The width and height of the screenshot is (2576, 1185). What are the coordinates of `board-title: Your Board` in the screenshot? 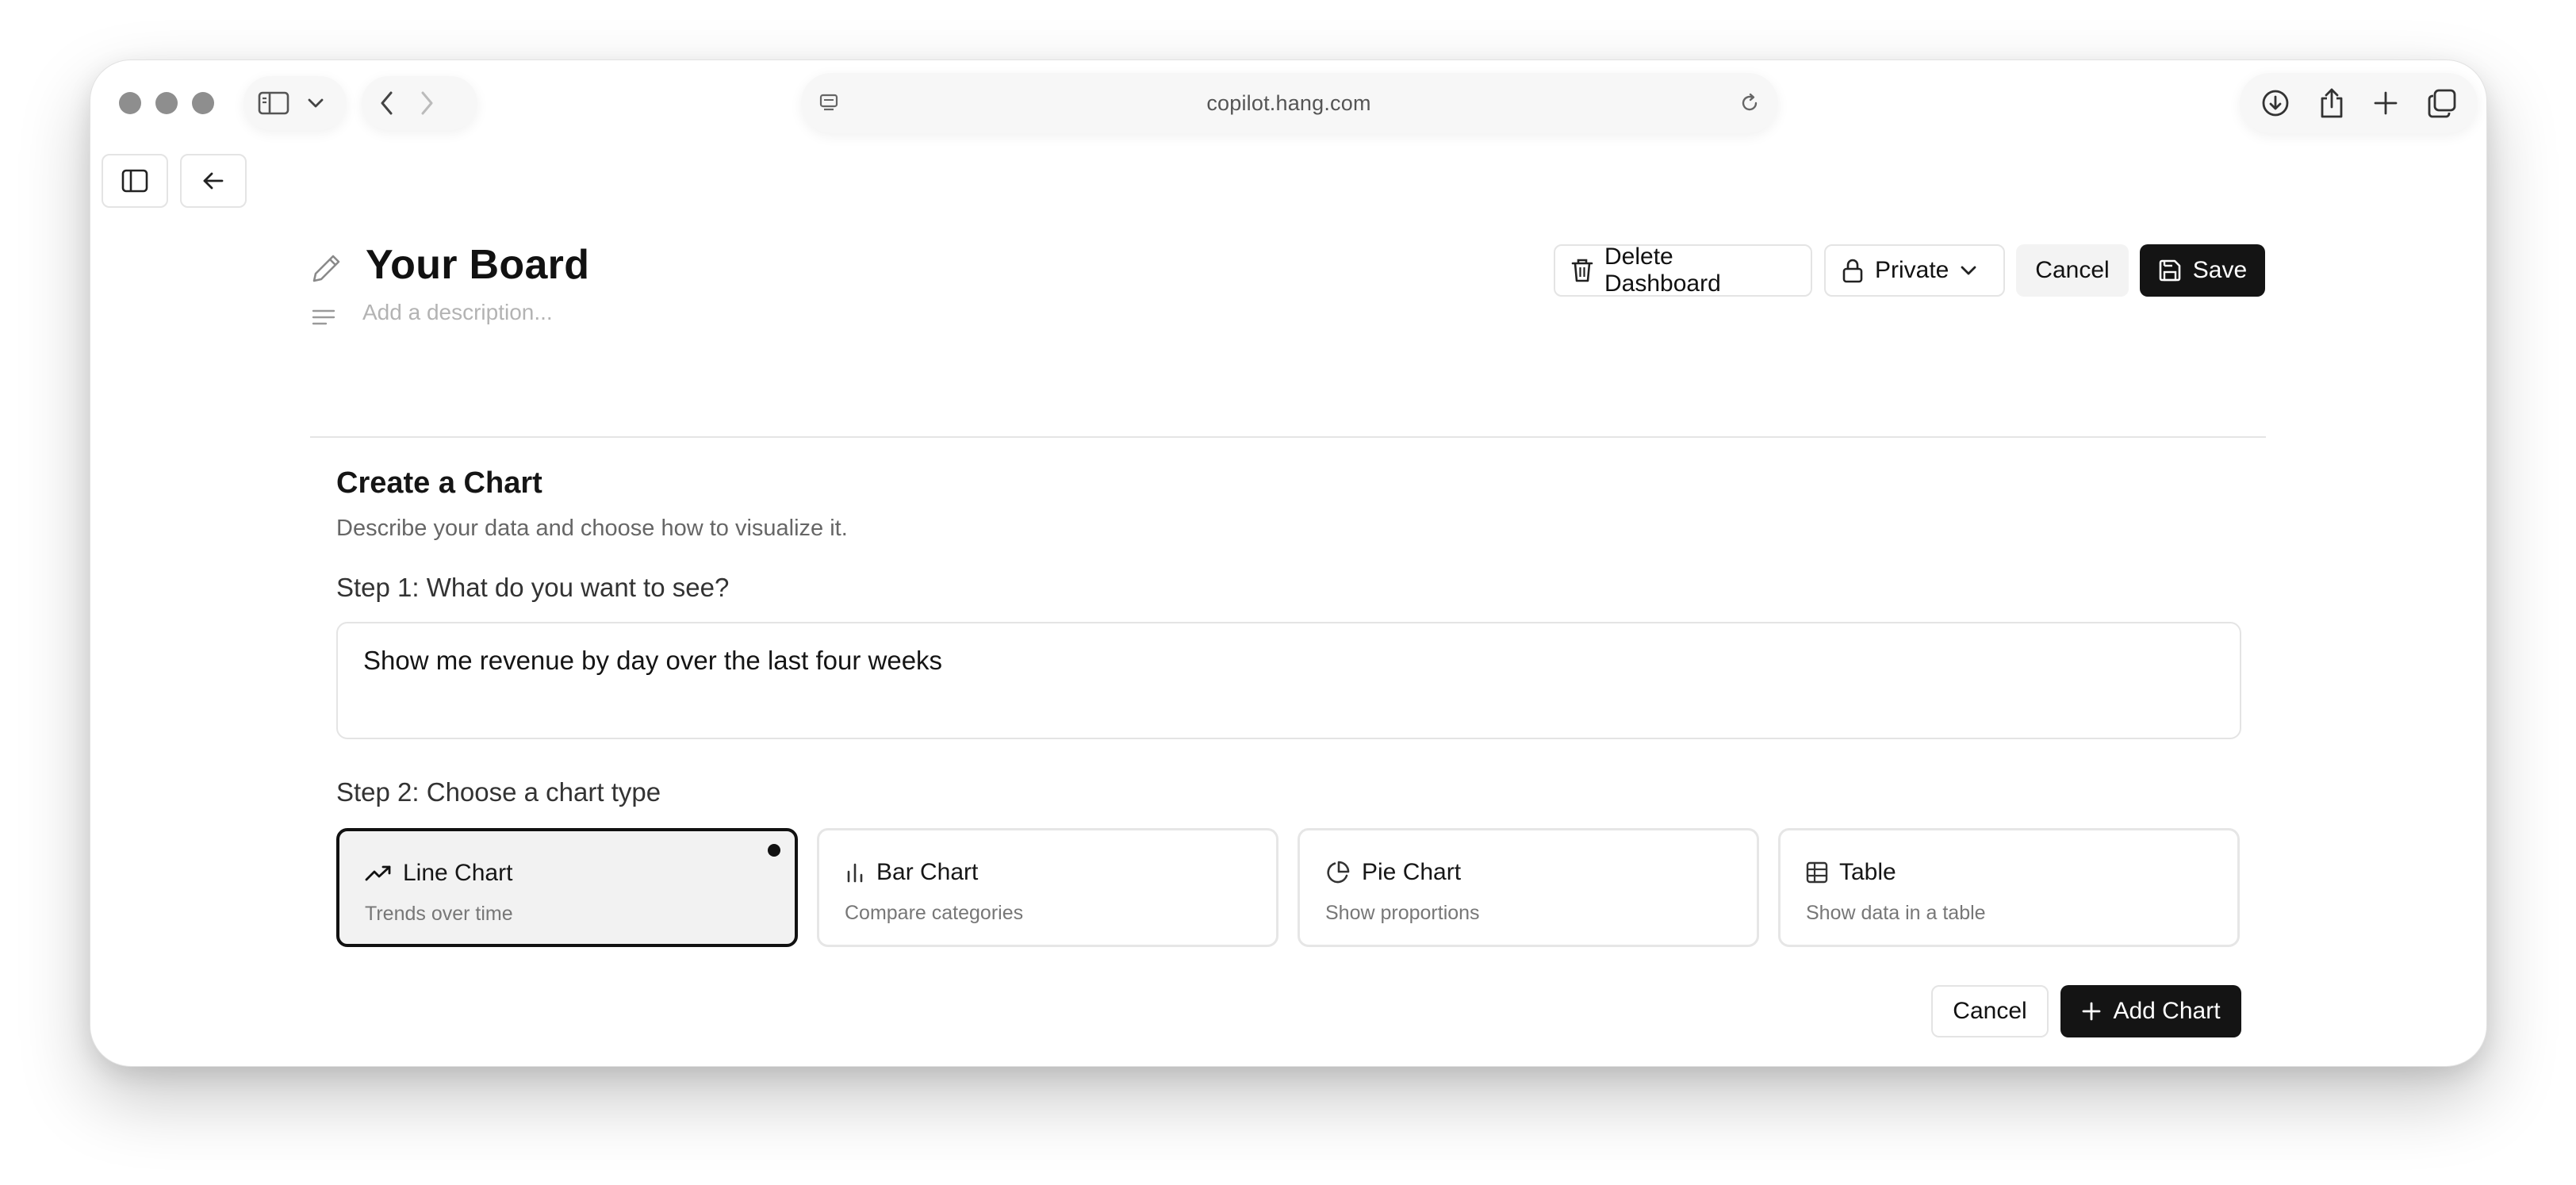 It's located at (478, 265).